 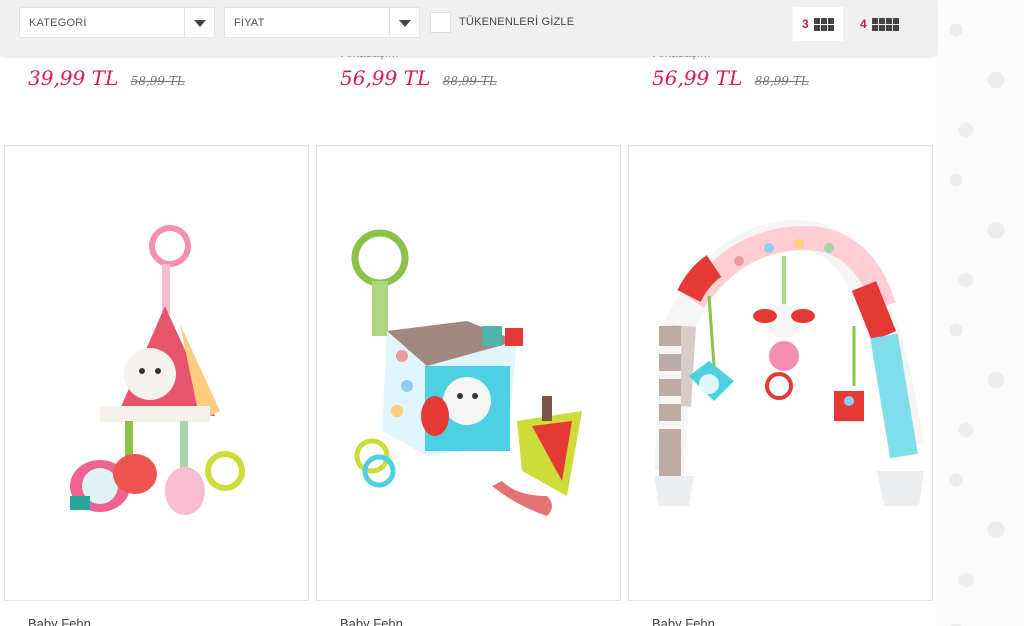 What do you see at coordinates (249, 23) in the screenshot?
I see `price-select-label: FİYAT` at bounding box center [249, 23].